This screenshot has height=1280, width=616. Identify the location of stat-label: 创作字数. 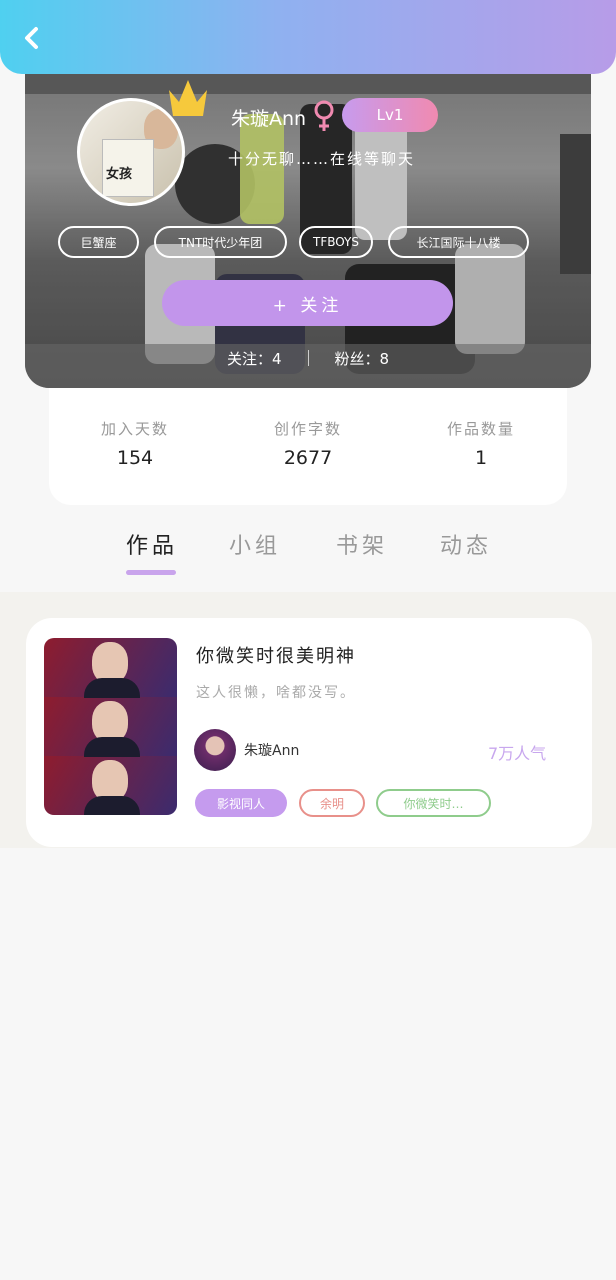
(307, 429).